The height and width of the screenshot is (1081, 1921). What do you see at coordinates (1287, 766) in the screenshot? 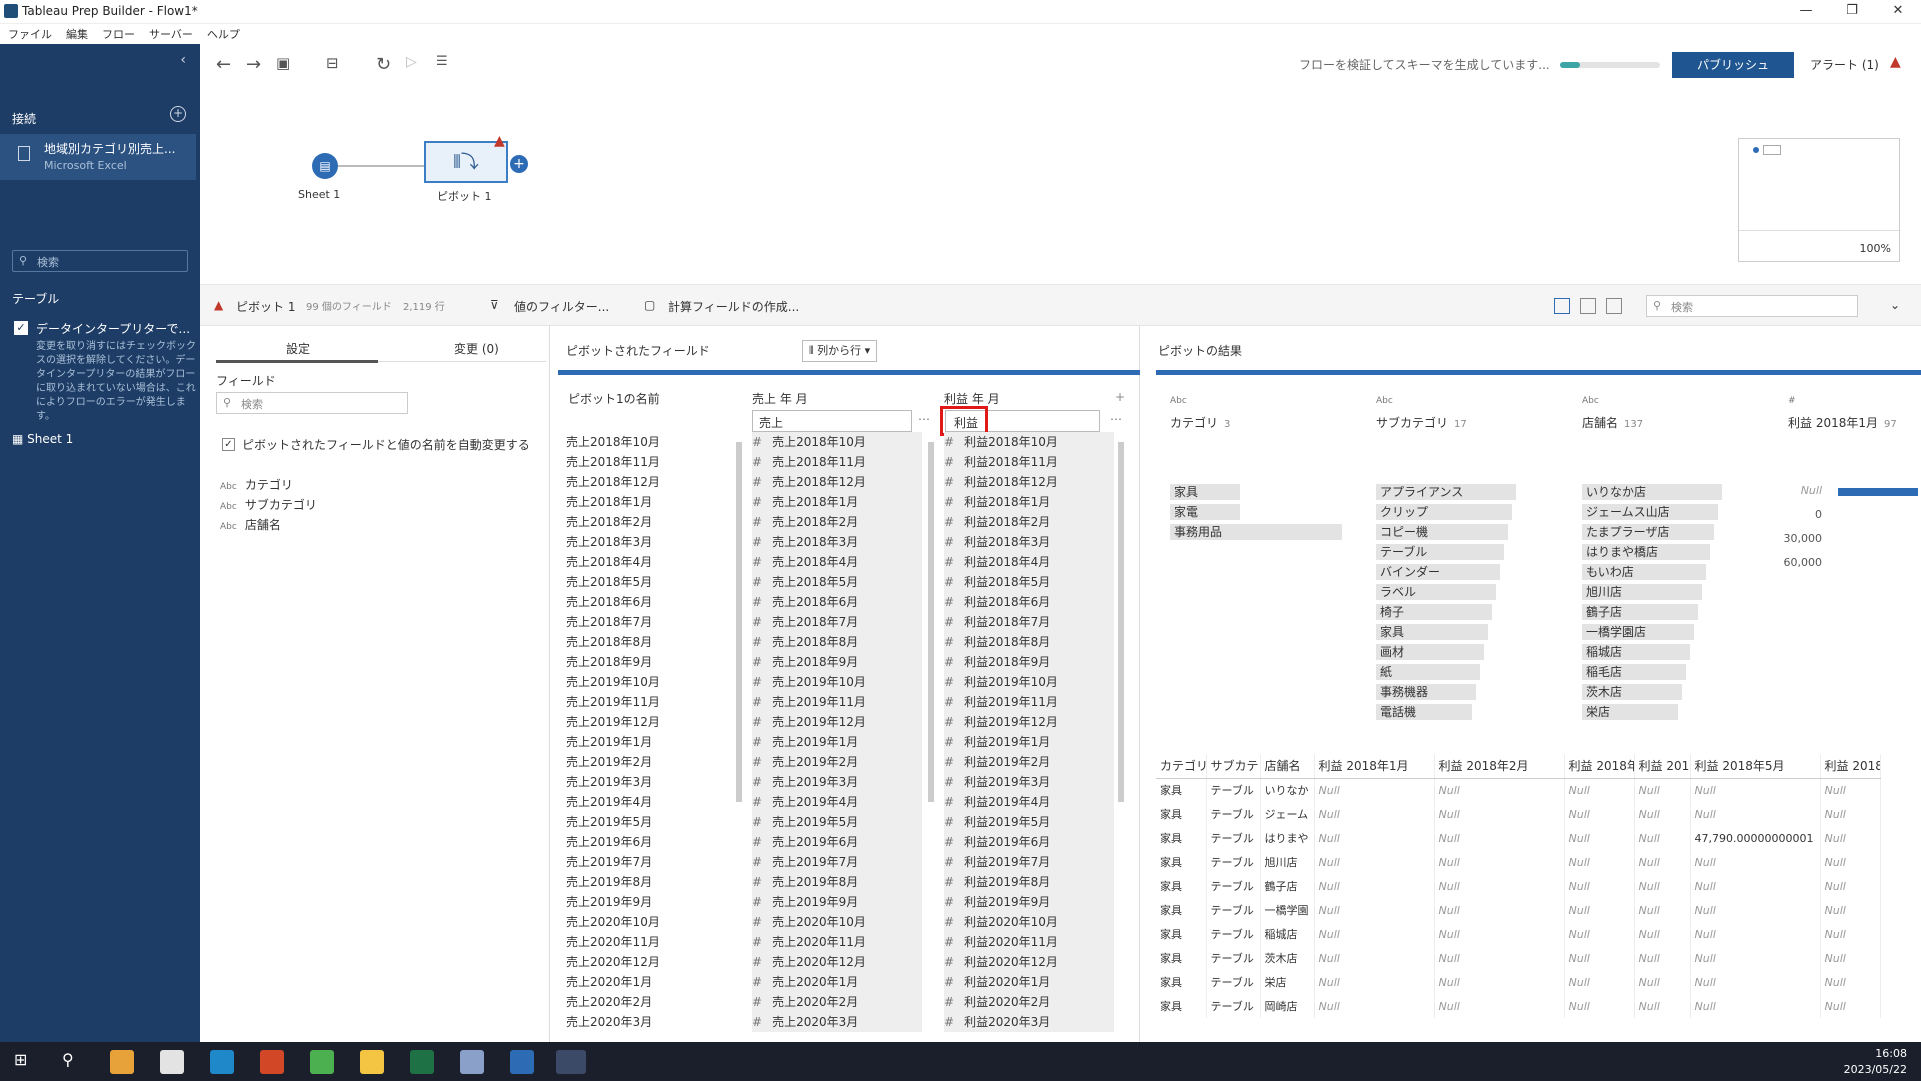
I see `grid-column-header: 店舗名` at bounding box center [1287, 766].